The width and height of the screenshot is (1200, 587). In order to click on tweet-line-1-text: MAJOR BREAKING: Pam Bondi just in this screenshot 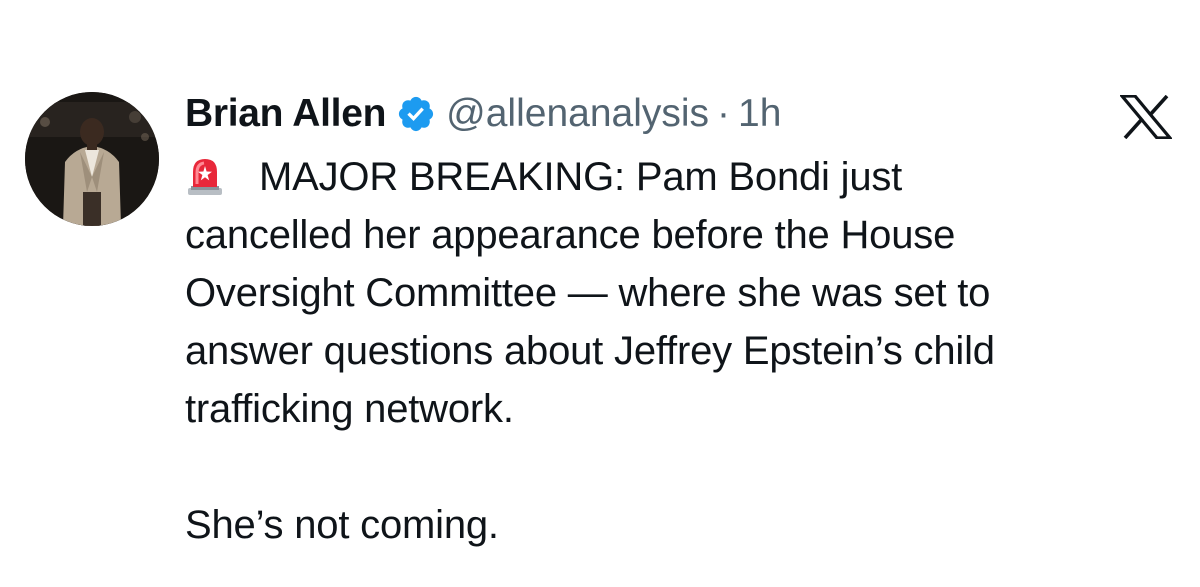, I will do `click(581, 177)`.